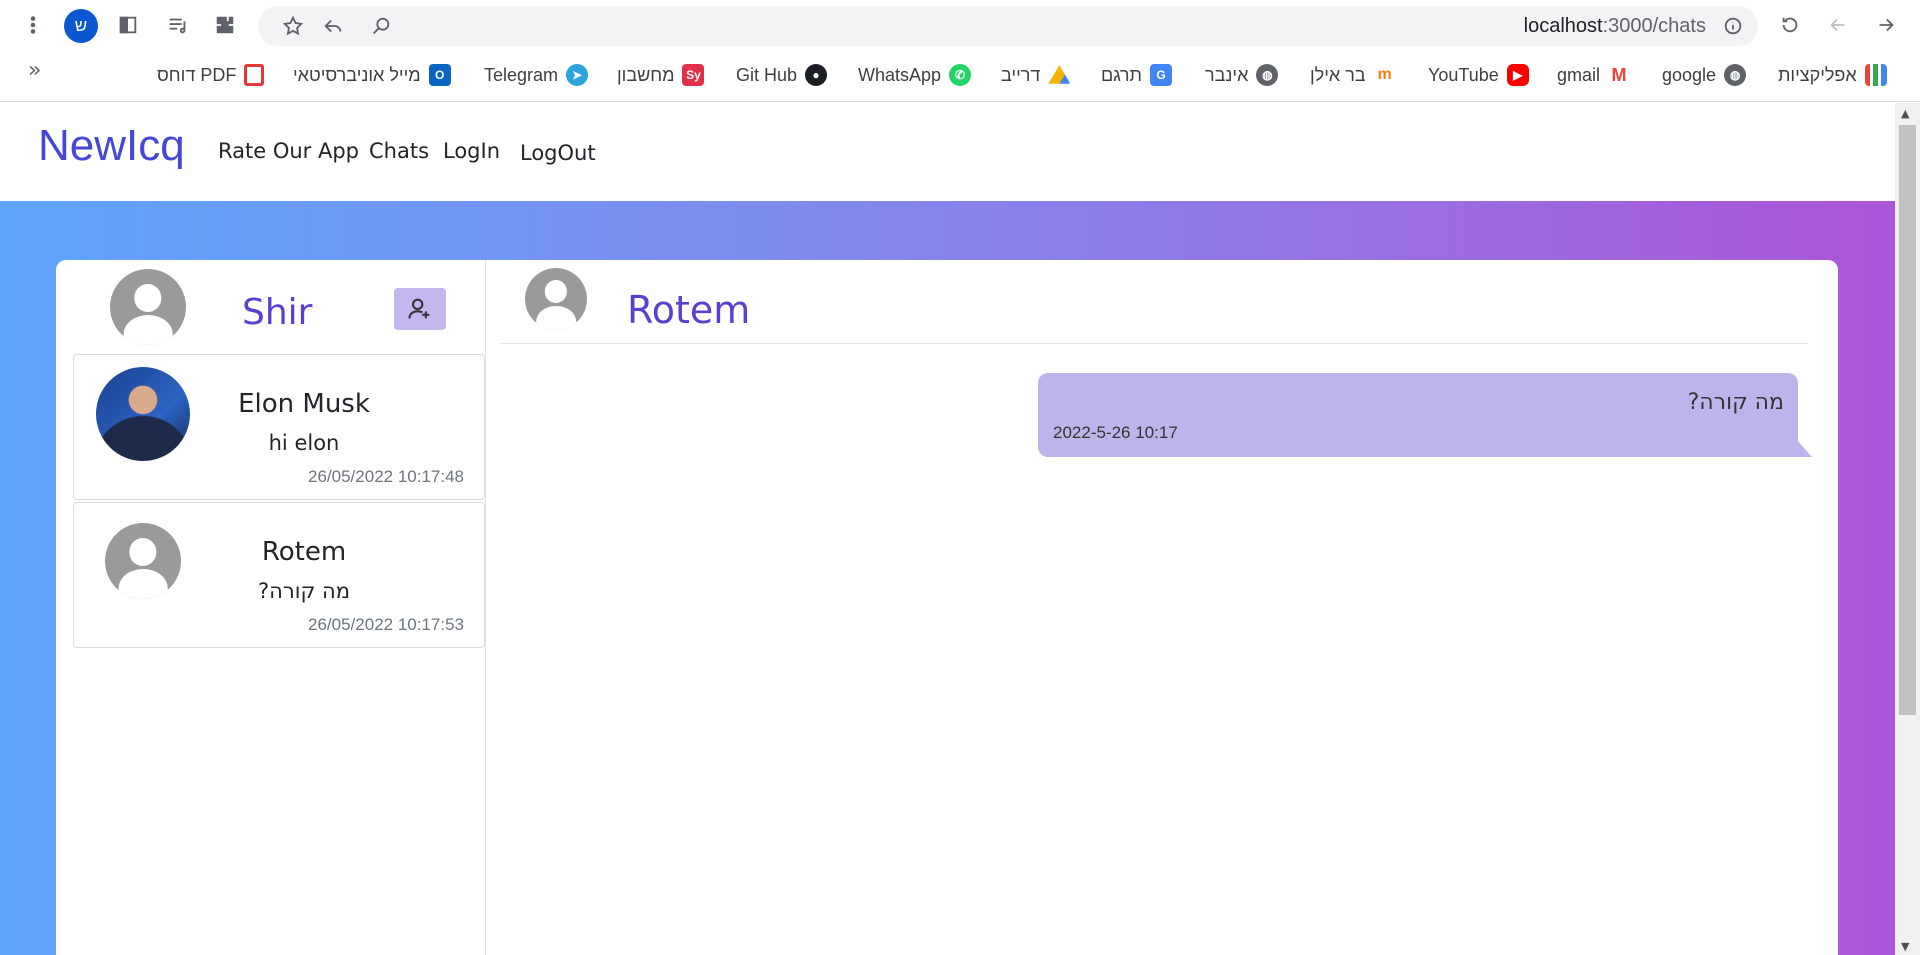 The image size is (1920, 955). What do you see at coordinates (1689, 74) in the screenshot?
I see `bookmark-label: google` at bounding box center [1689, 74].